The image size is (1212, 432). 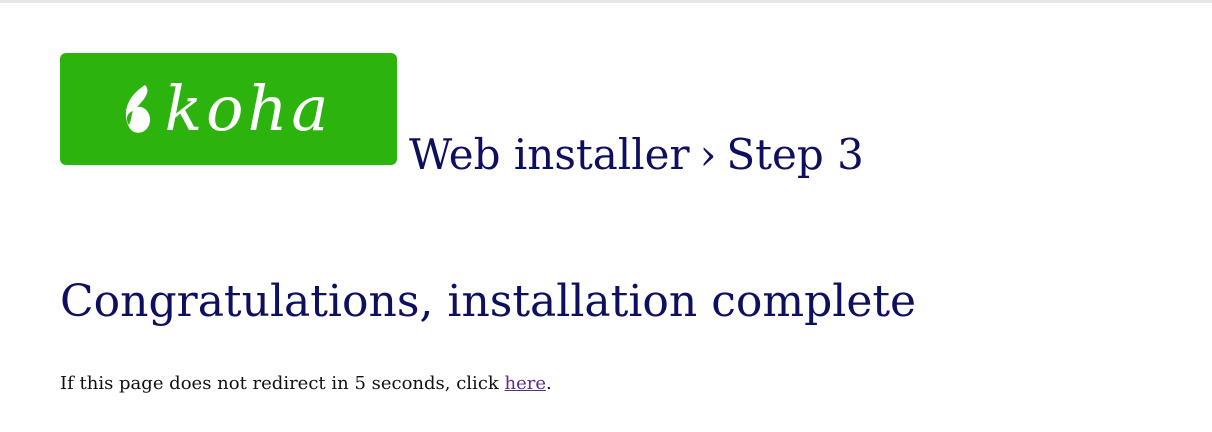 I want to click on page-title: Congratulations, installation complete, so click(x=488, y=301).